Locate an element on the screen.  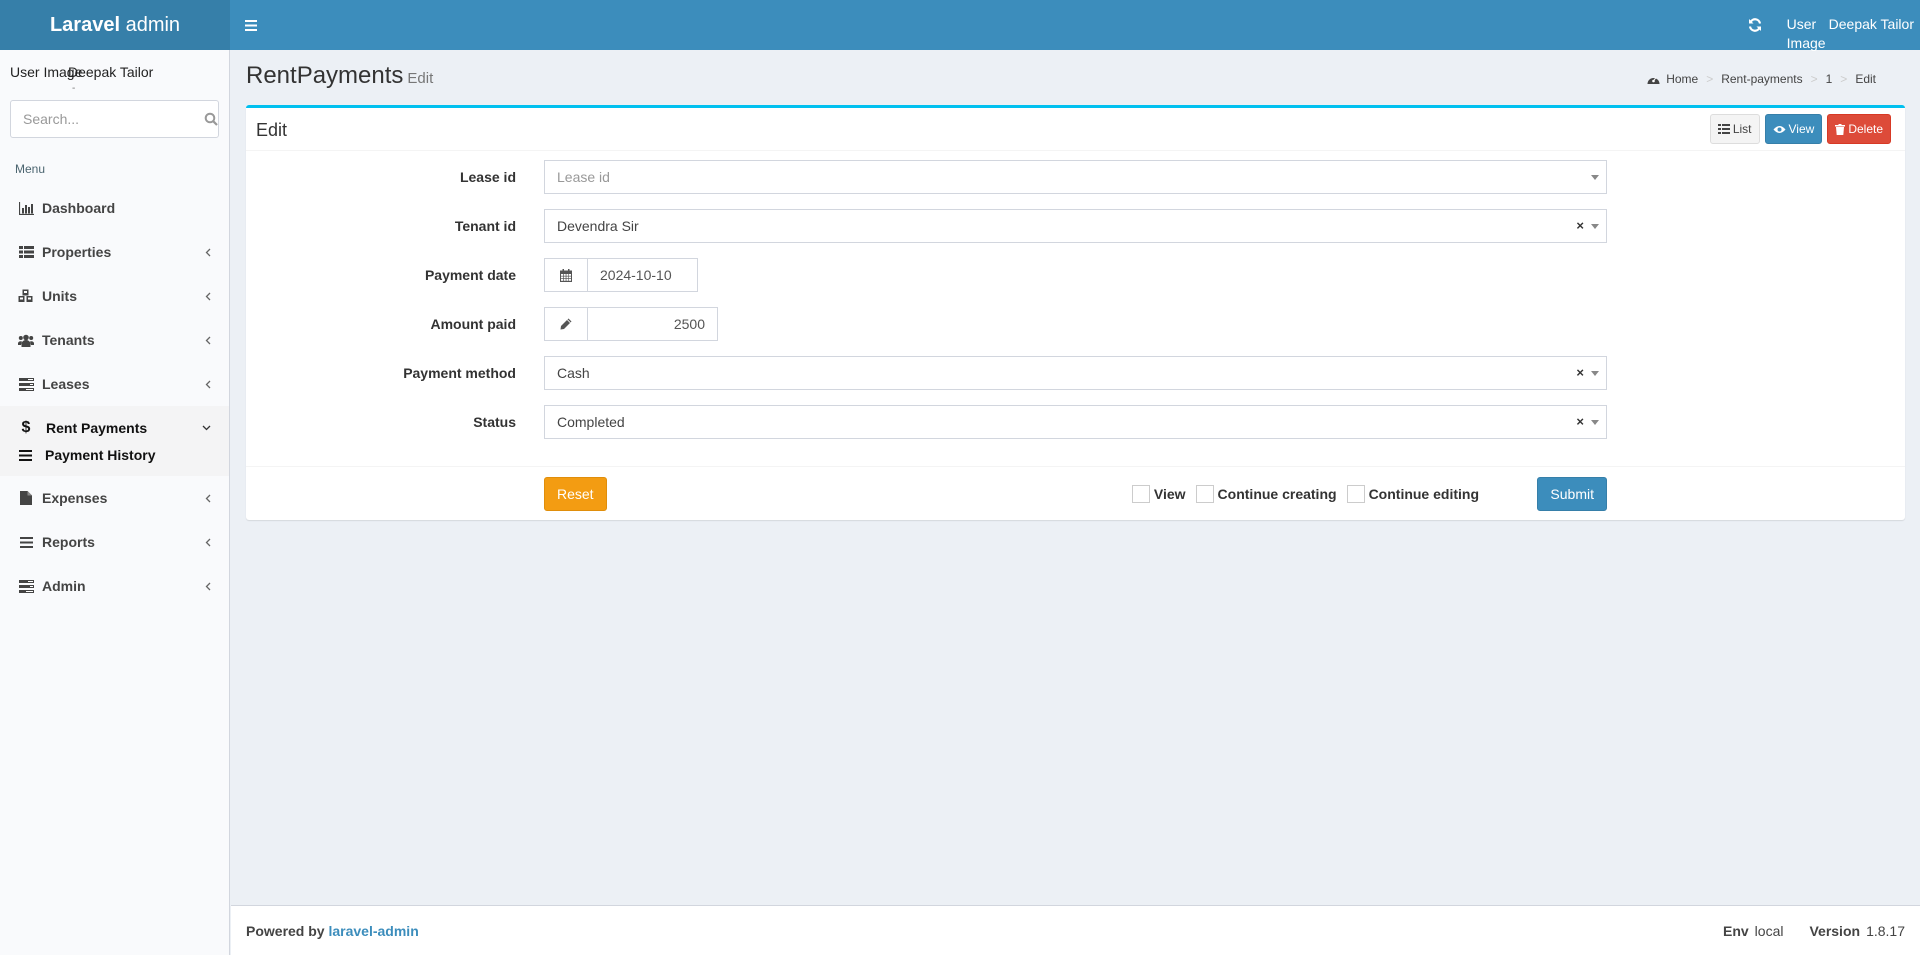
sidebar-item-rent-payments: $ Rent Payments is located at coordinates (114, 428).